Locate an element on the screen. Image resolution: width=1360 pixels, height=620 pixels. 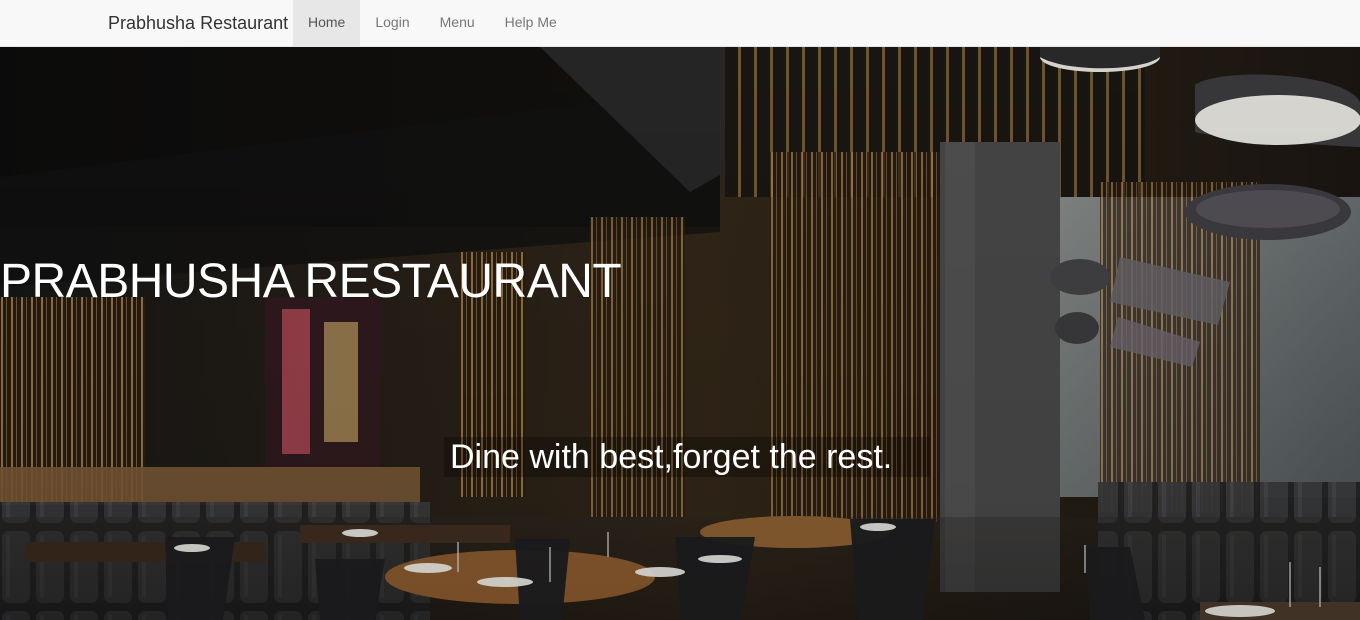
nav-help-link: Help Me is located at coordinates (531, 23).